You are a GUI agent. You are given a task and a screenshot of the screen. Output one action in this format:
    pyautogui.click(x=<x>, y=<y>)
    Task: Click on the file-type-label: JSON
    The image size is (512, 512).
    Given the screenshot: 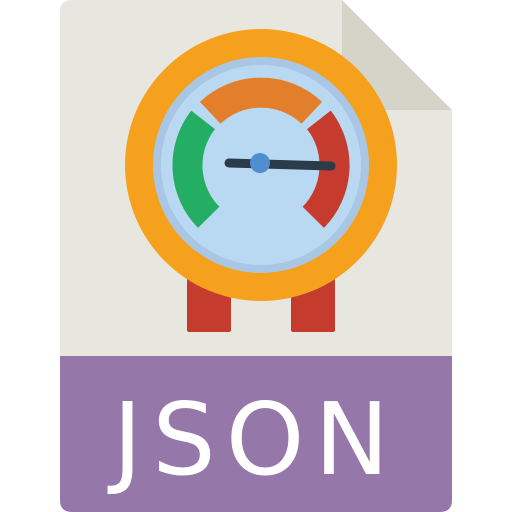 What is the action you would take?
    pyautogui.click(x=253, y=439)
    